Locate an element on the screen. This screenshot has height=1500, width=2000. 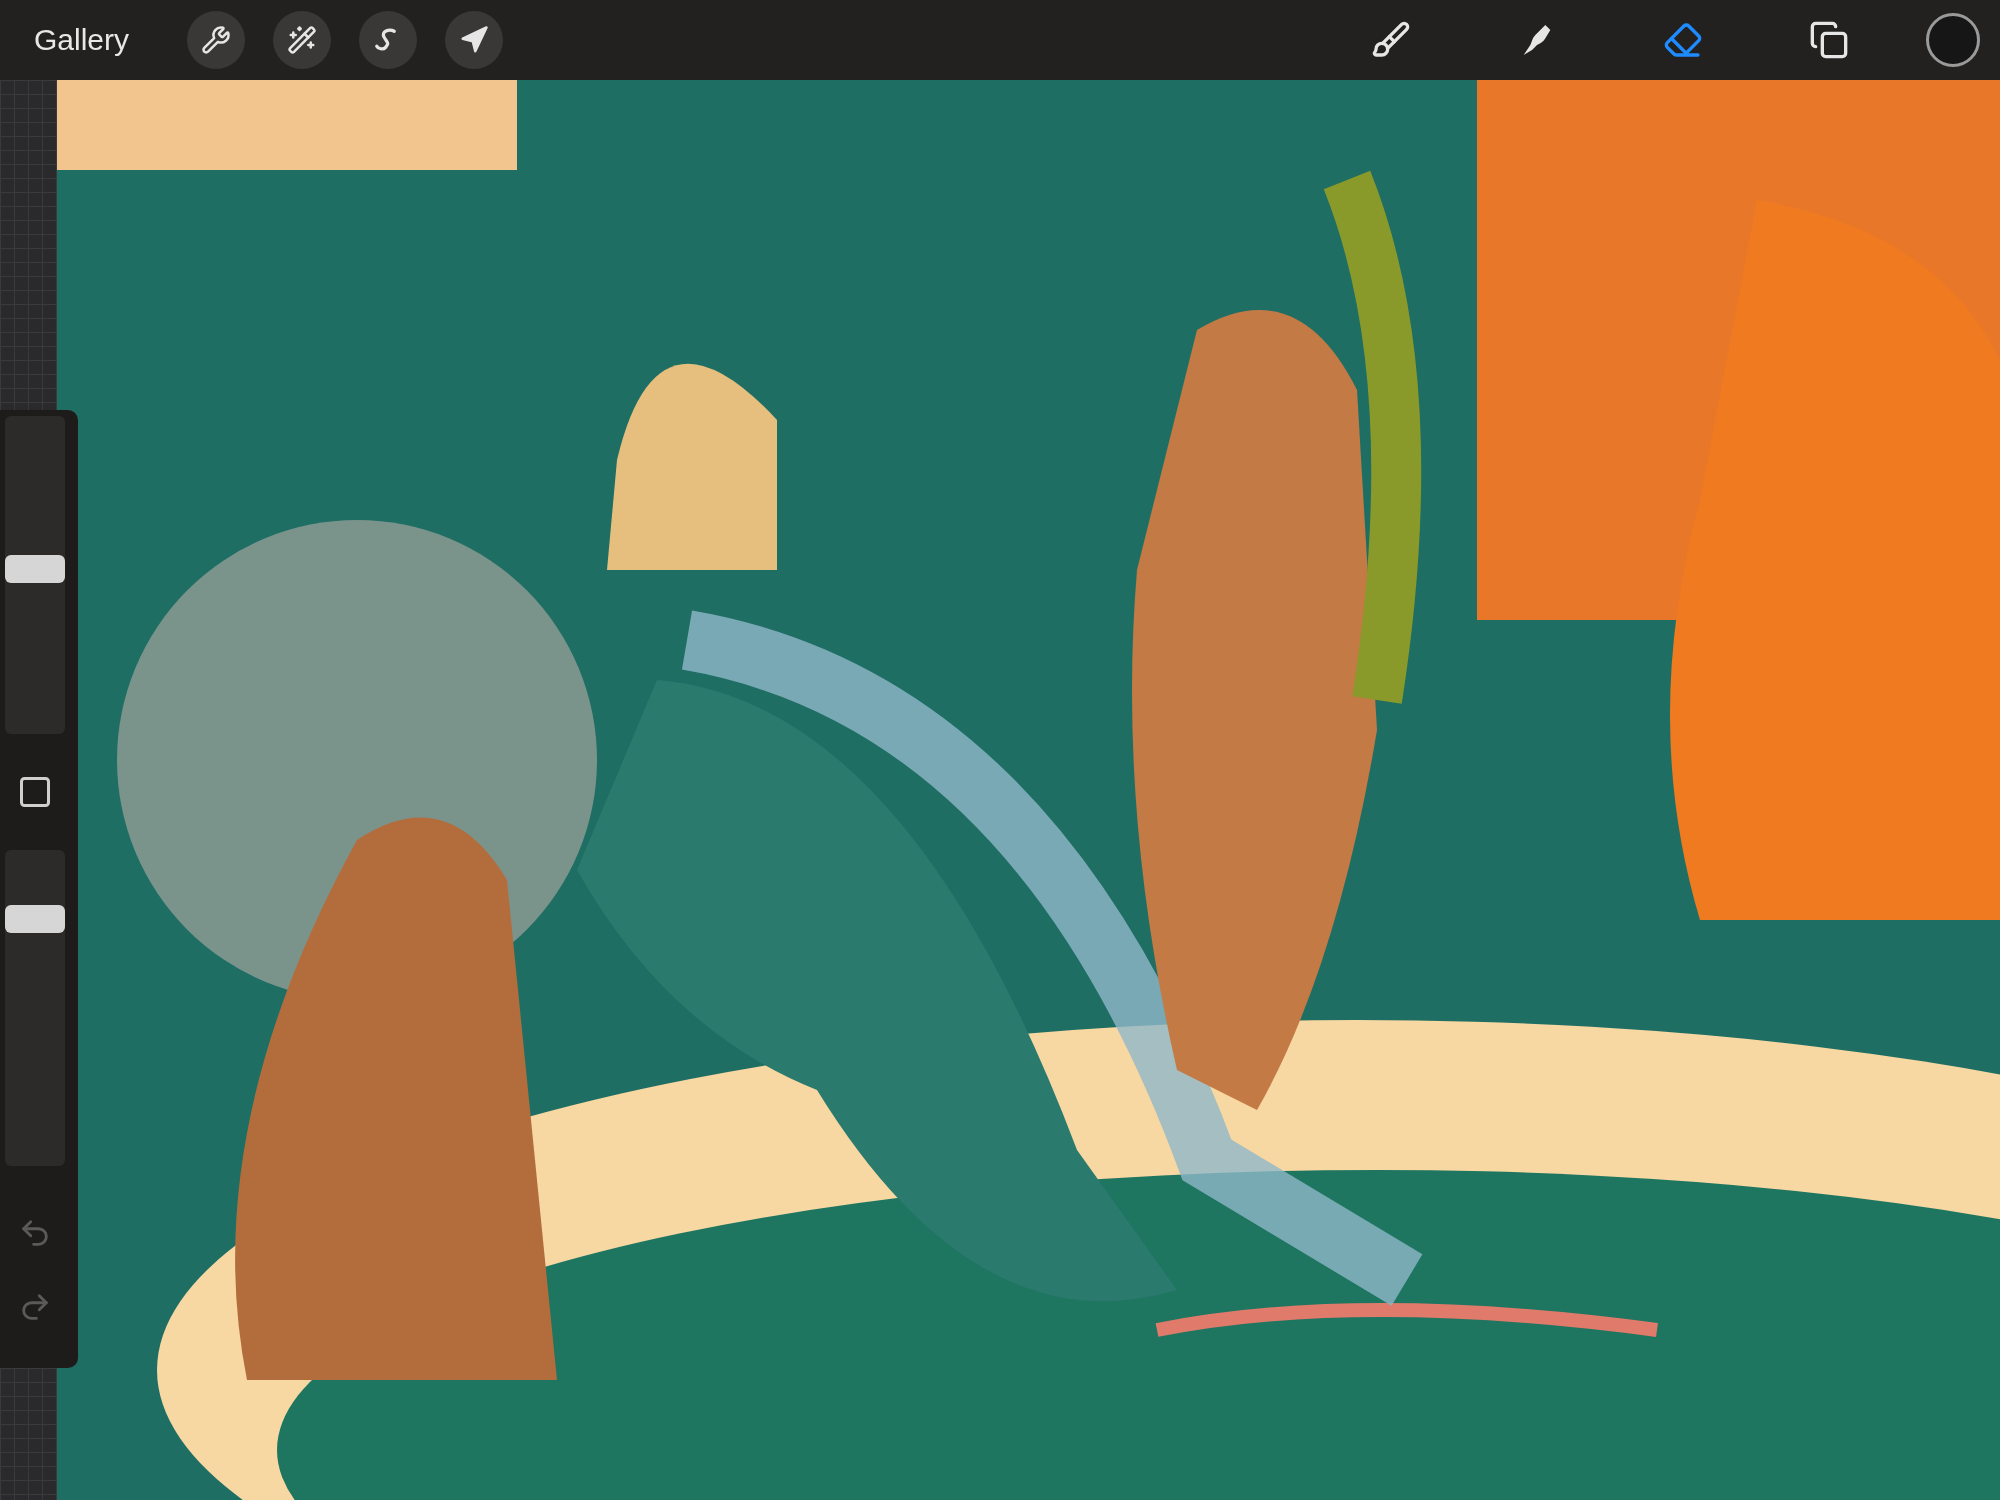
size-slider is located at coordinates (35, 575).